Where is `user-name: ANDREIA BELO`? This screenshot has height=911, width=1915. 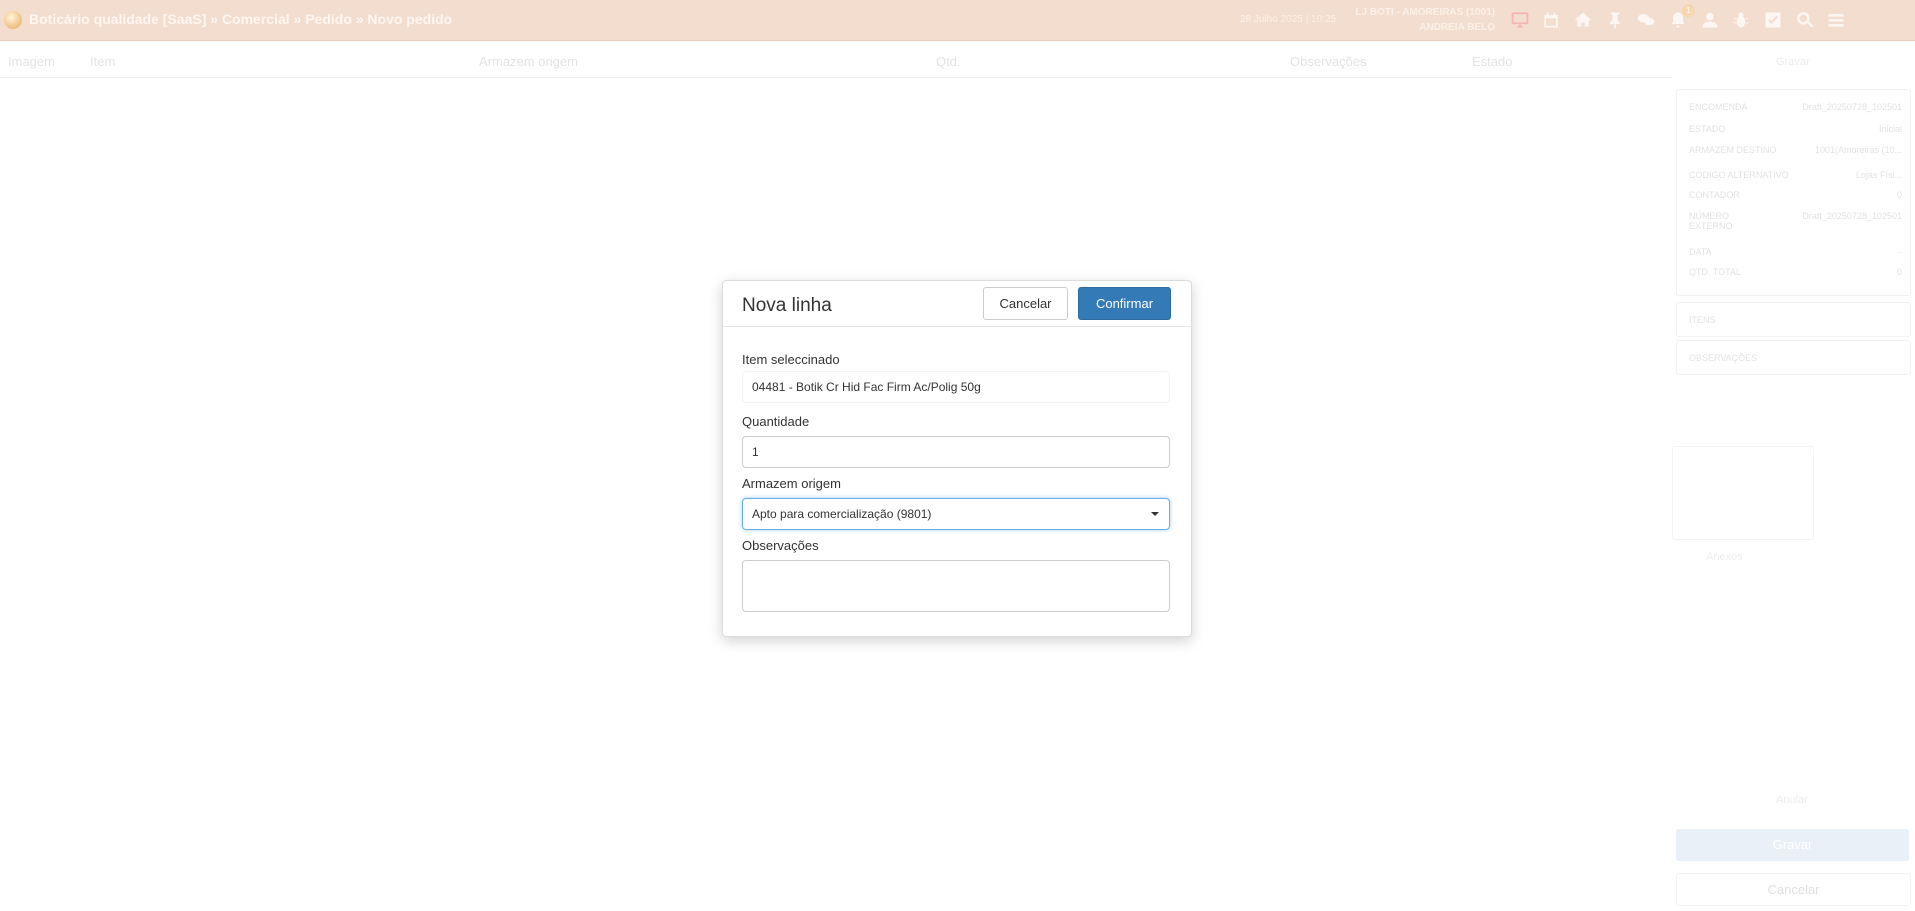
user-name: ANDREIA BELO is located at coordinates (1457, 27).